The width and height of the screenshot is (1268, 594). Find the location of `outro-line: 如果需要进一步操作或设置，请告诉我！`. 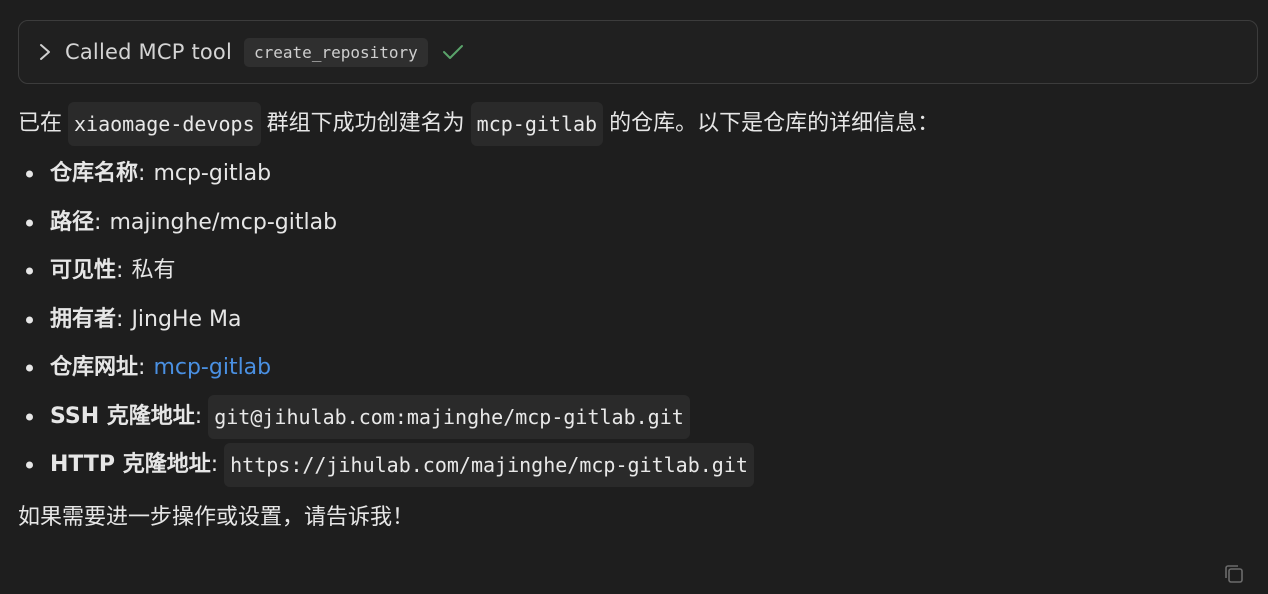

outro-line: 如果需要进一步操作或设置，请告诉我！ is located at coordinates (216, 517).